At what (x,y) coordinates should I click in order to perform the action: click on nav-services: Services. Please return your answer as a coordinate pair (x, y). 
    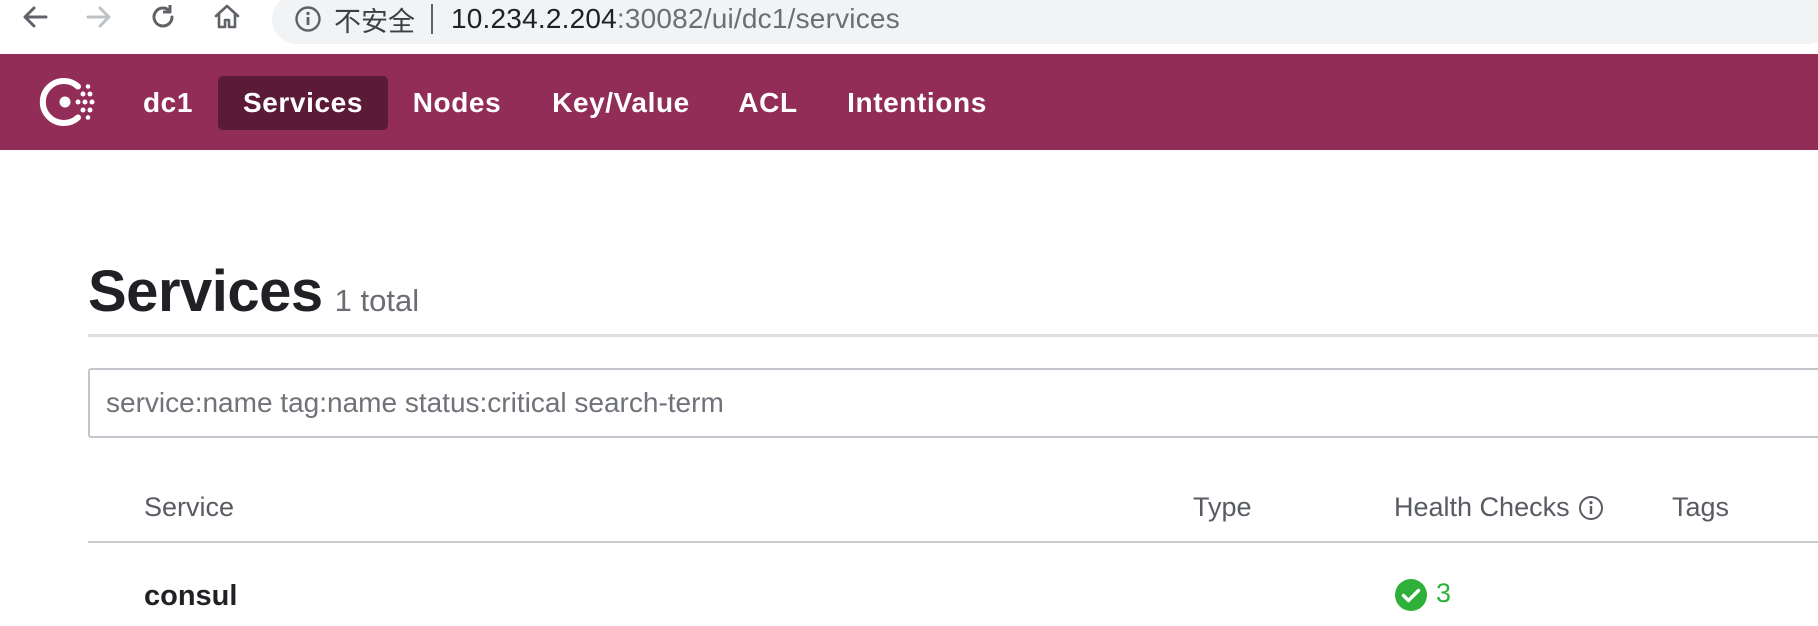
    Looking at the image, I should click on (303, 103).